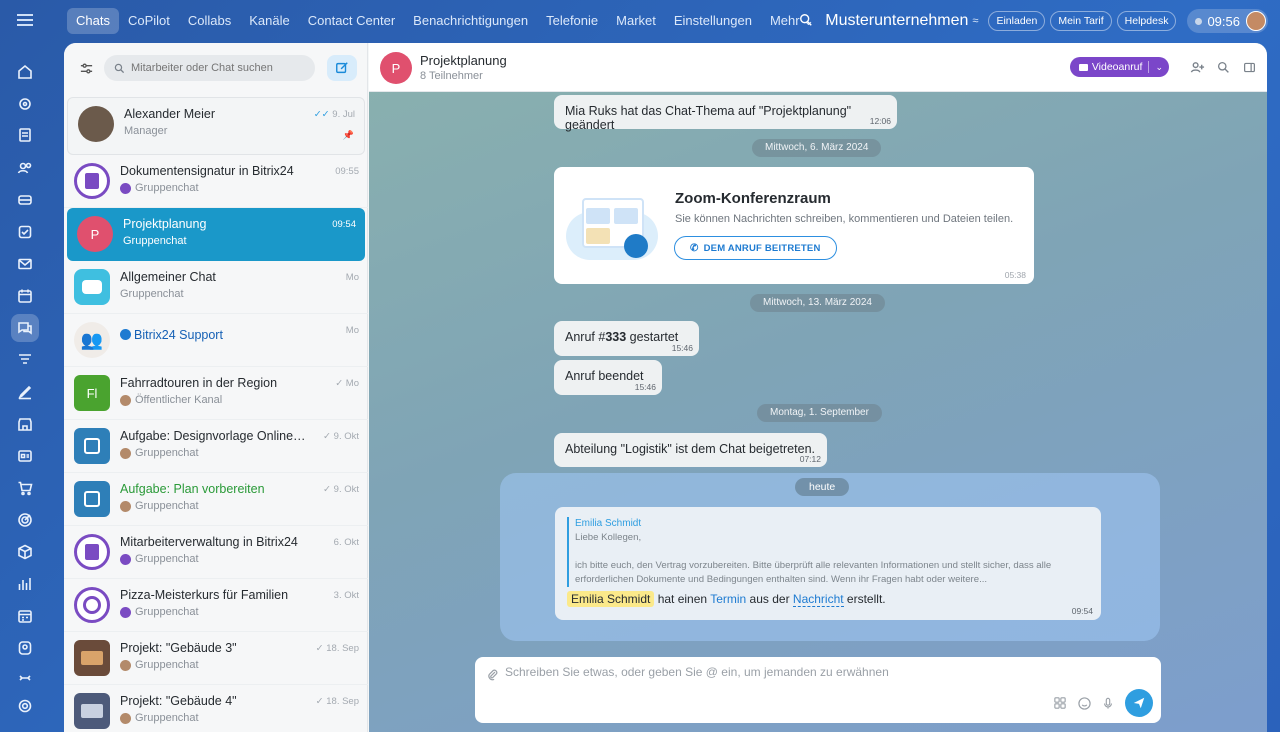 The image size is (1280, 732). I want to click on quote-line: Liebe Kollegen,, so click(608, 537).